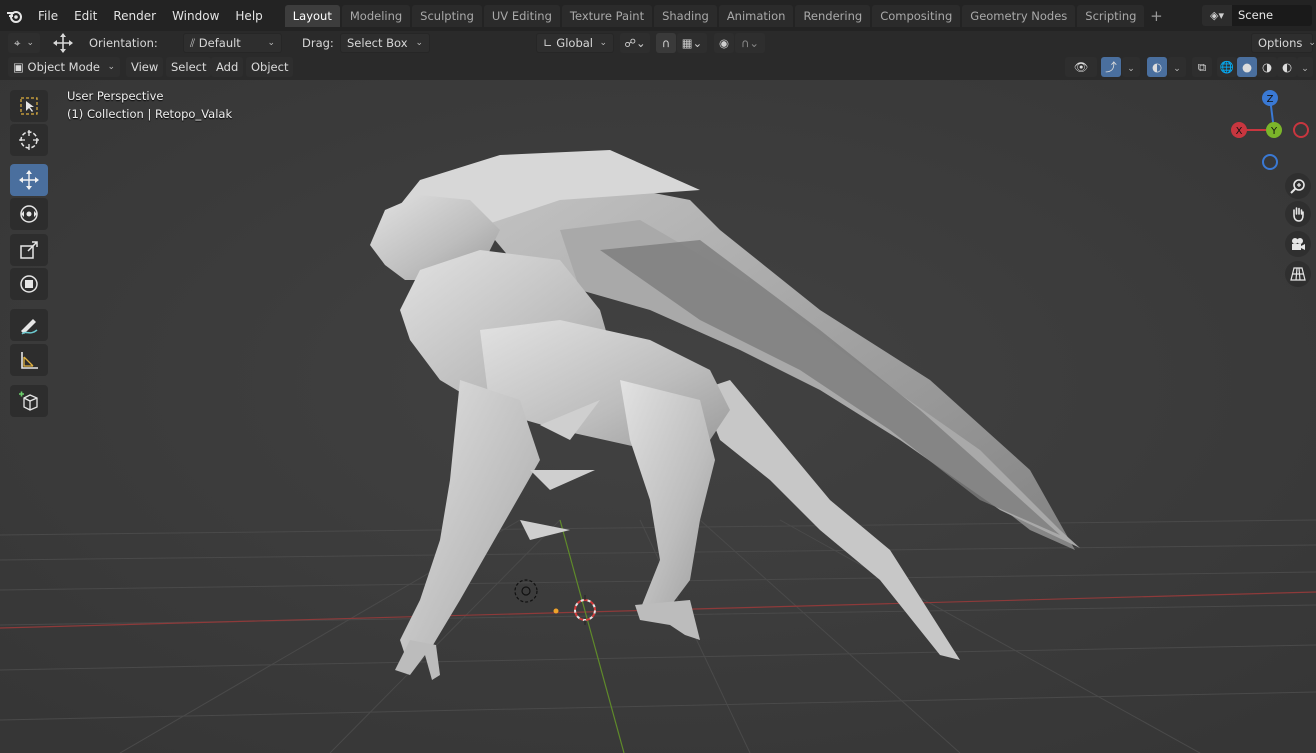 Image resolution: width=1316 pixels, height=753 pixels. I want to click on scene-selector: ◈▾ Scene, so click(1257, 15).